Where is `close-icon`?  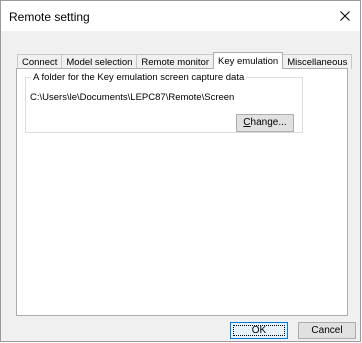
close-icon is located at coordinates (345, 16).